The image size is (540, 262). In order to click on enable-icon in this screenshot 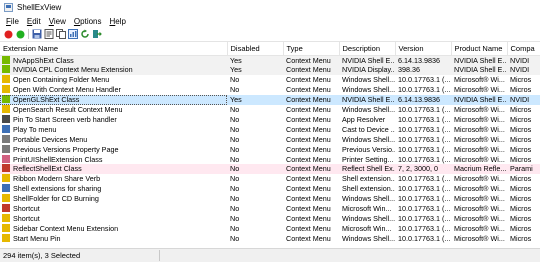, I will do `click(20, 34)`.